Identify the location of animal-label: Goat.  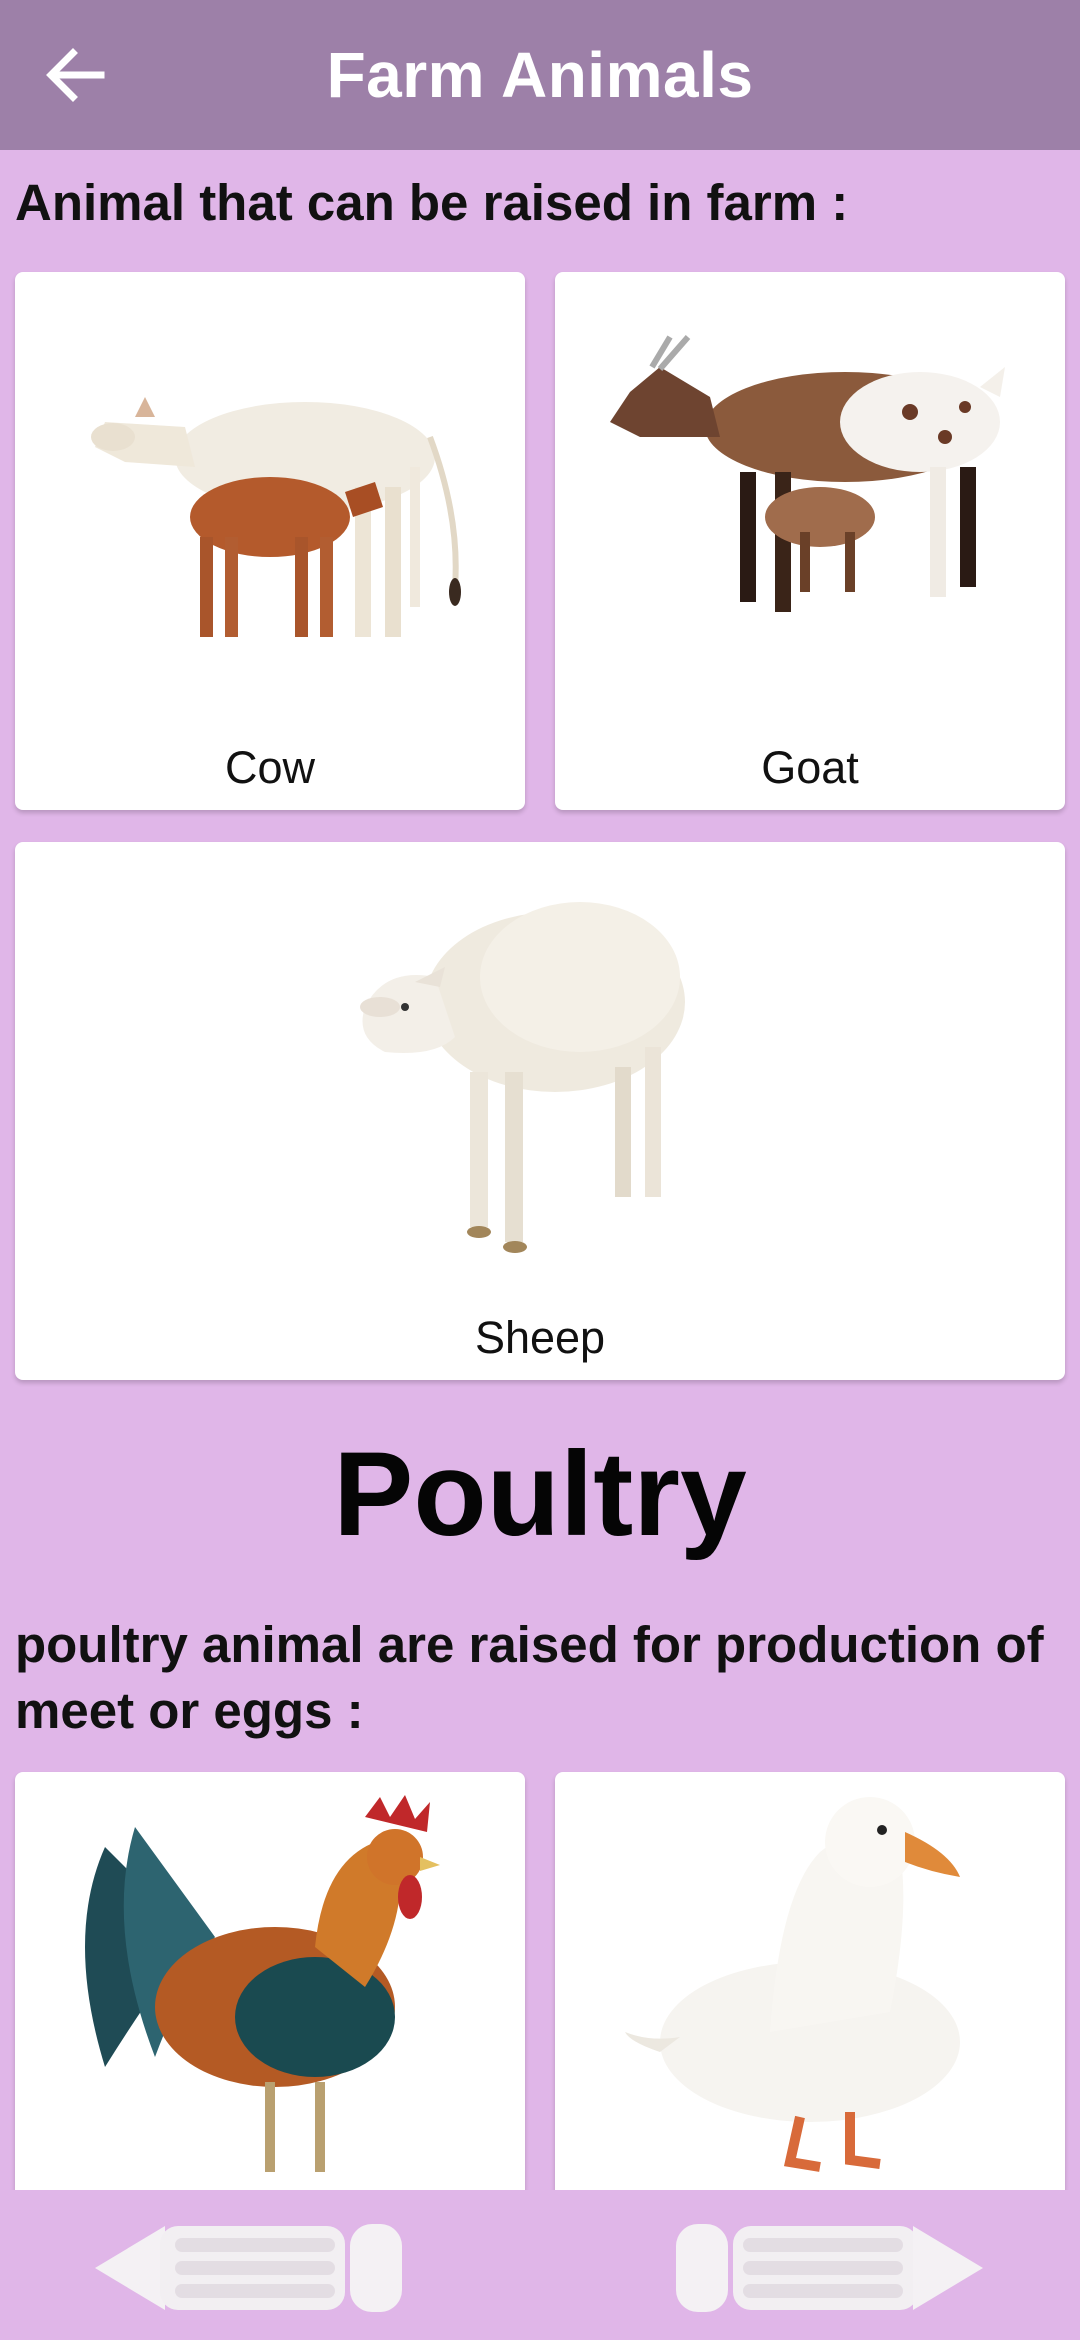
(810, 767).